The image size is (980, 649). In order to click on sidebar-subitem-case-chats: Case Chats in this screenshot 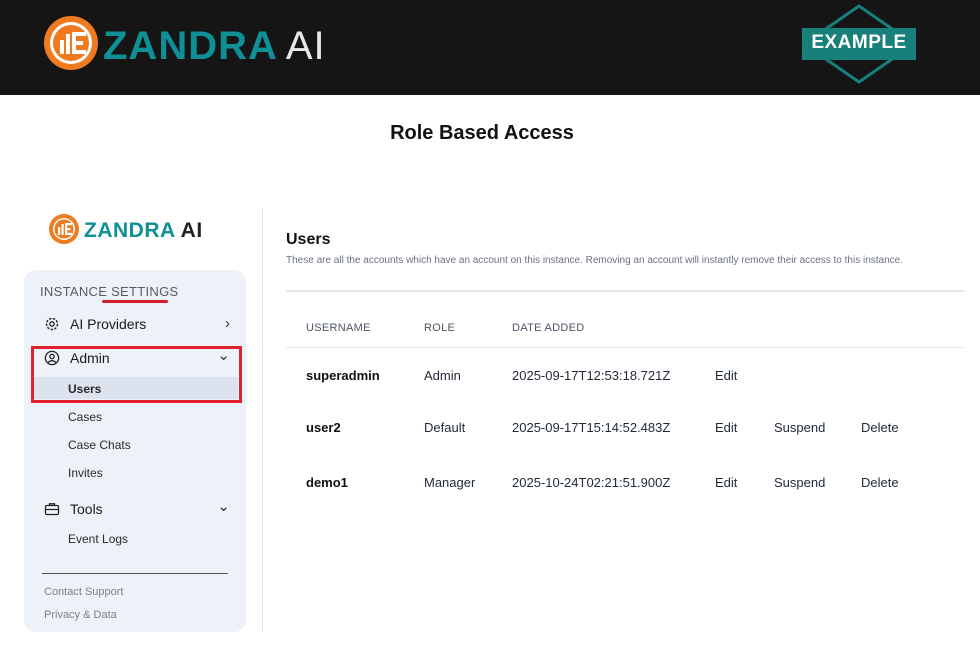, I will do `click(99, 445)`.